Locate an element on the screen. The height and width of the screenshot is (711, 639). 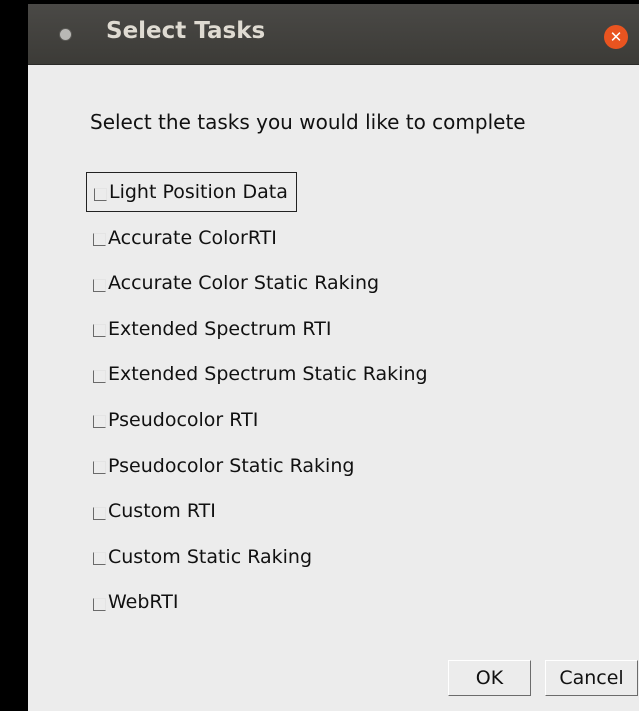
task-option-inner: Light Position Data is located at coordinates (191, 192).